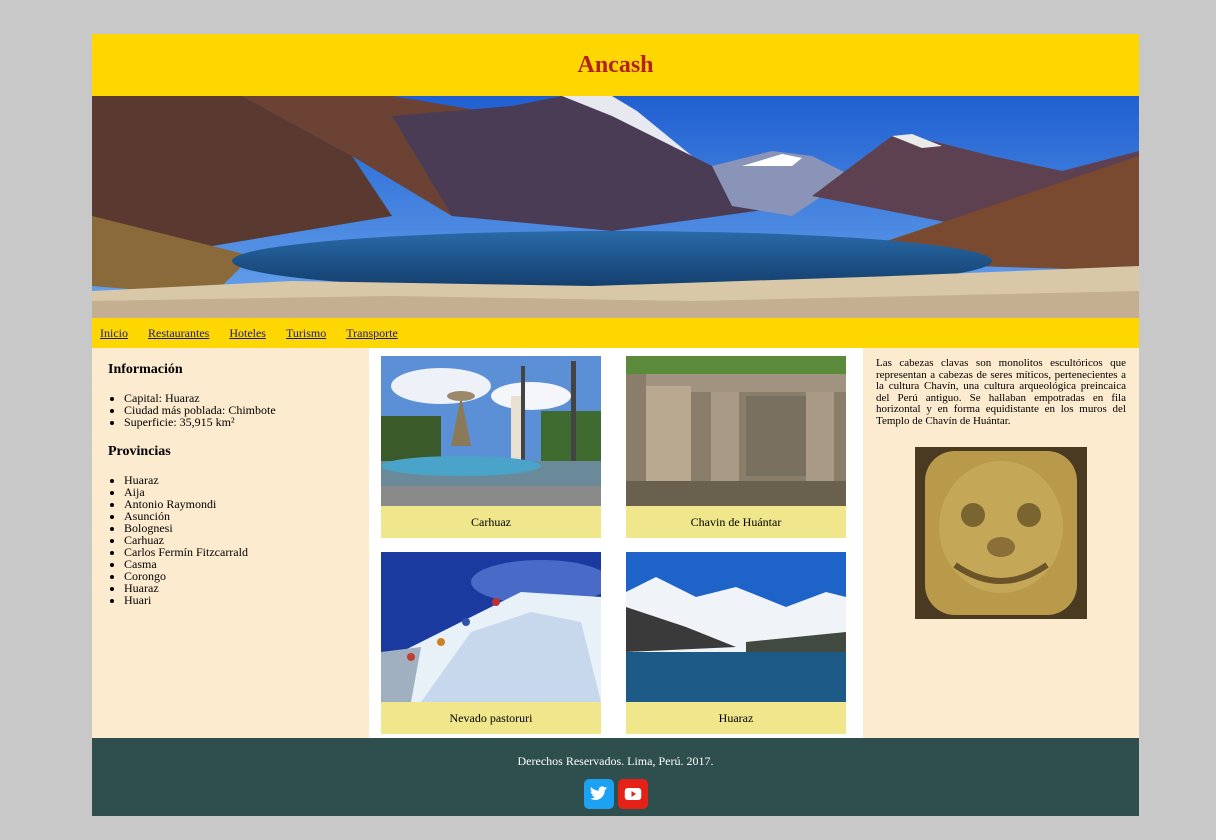 This screenshot has height=840, width=1216. I want to click on fountain-photo, so click(491, 431).